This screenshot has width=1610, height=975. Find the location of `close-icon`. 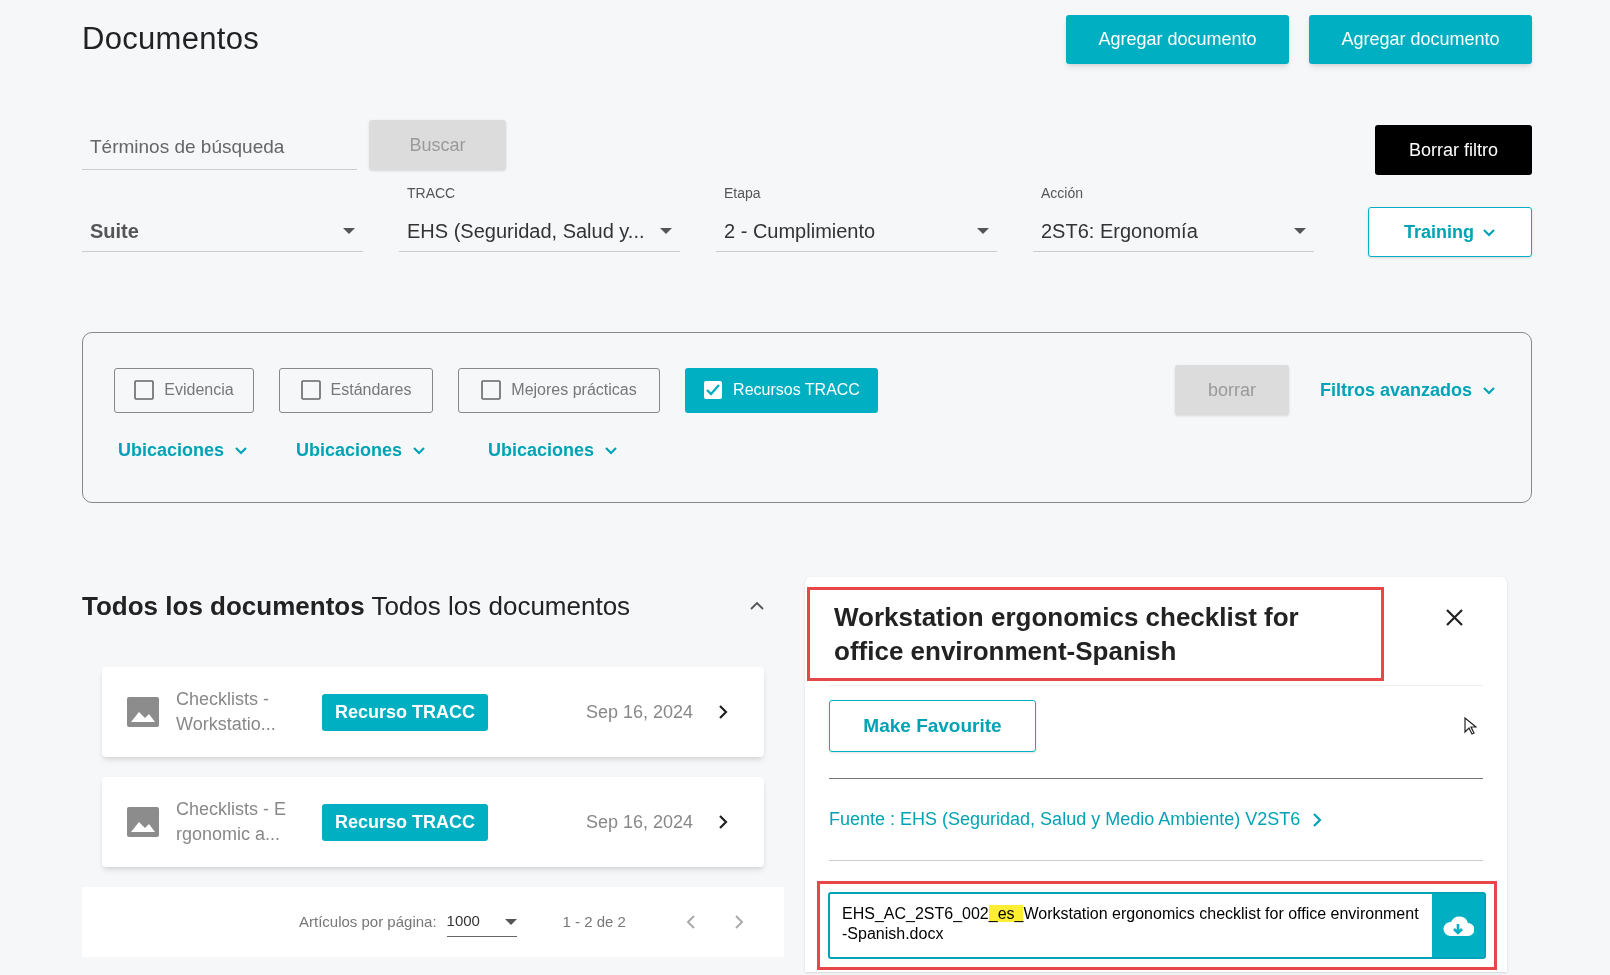

close-icon is located at coordinates (1454, 617).